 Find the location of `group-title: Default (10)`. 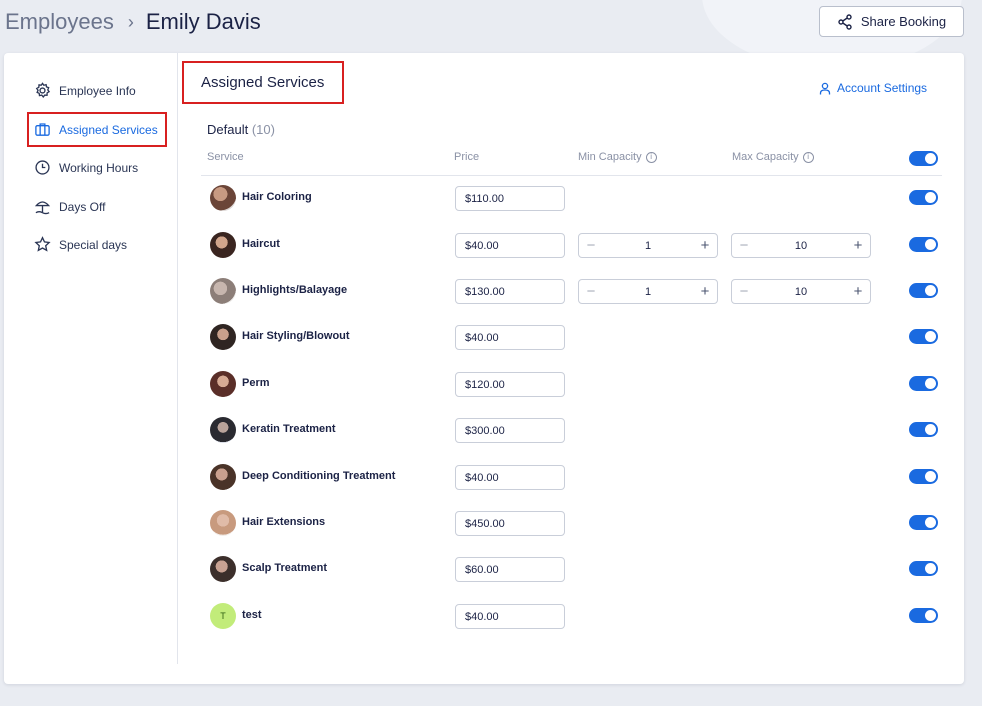

group-title: Default (10) is located at coordinates (241, 129).